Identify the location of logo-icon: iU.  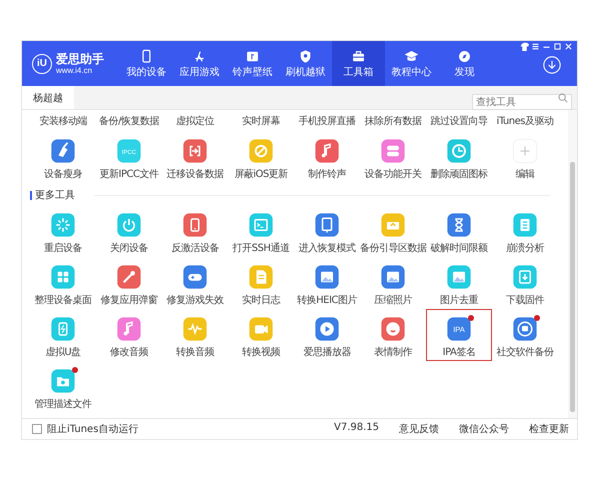
(42, 64).